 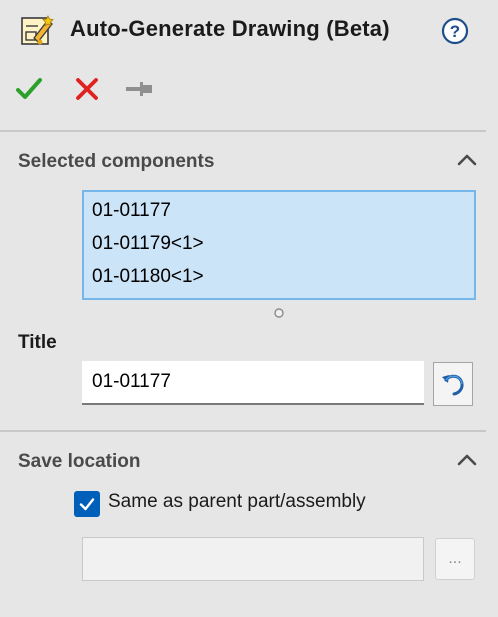 I want to click on pushpin-icon, so click(x=139, y=89).